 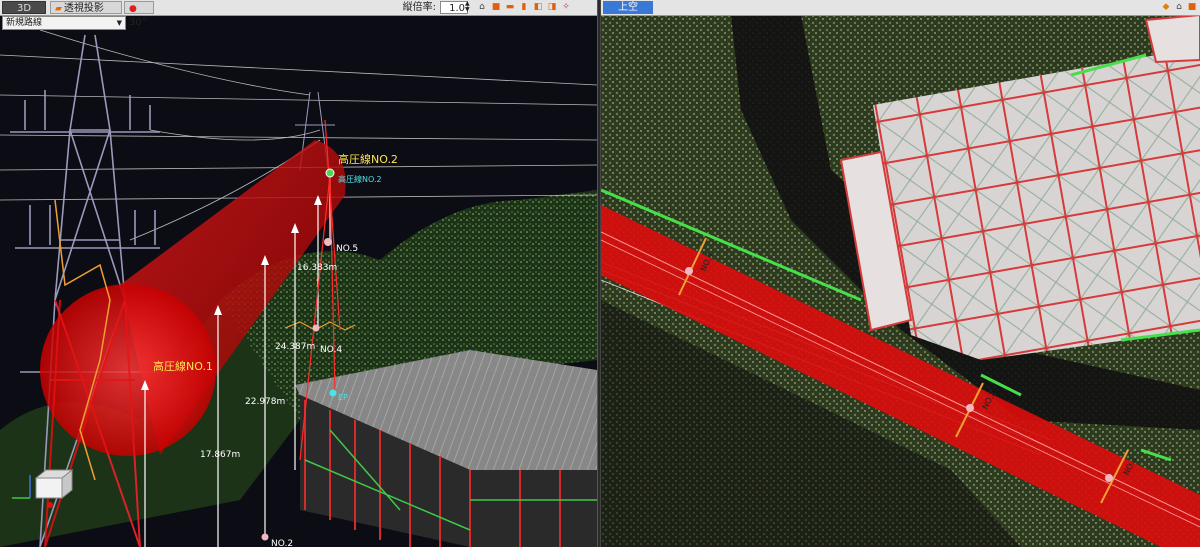 I want to click on chevron-down-icon: ▼, so click(x=119, y=23).